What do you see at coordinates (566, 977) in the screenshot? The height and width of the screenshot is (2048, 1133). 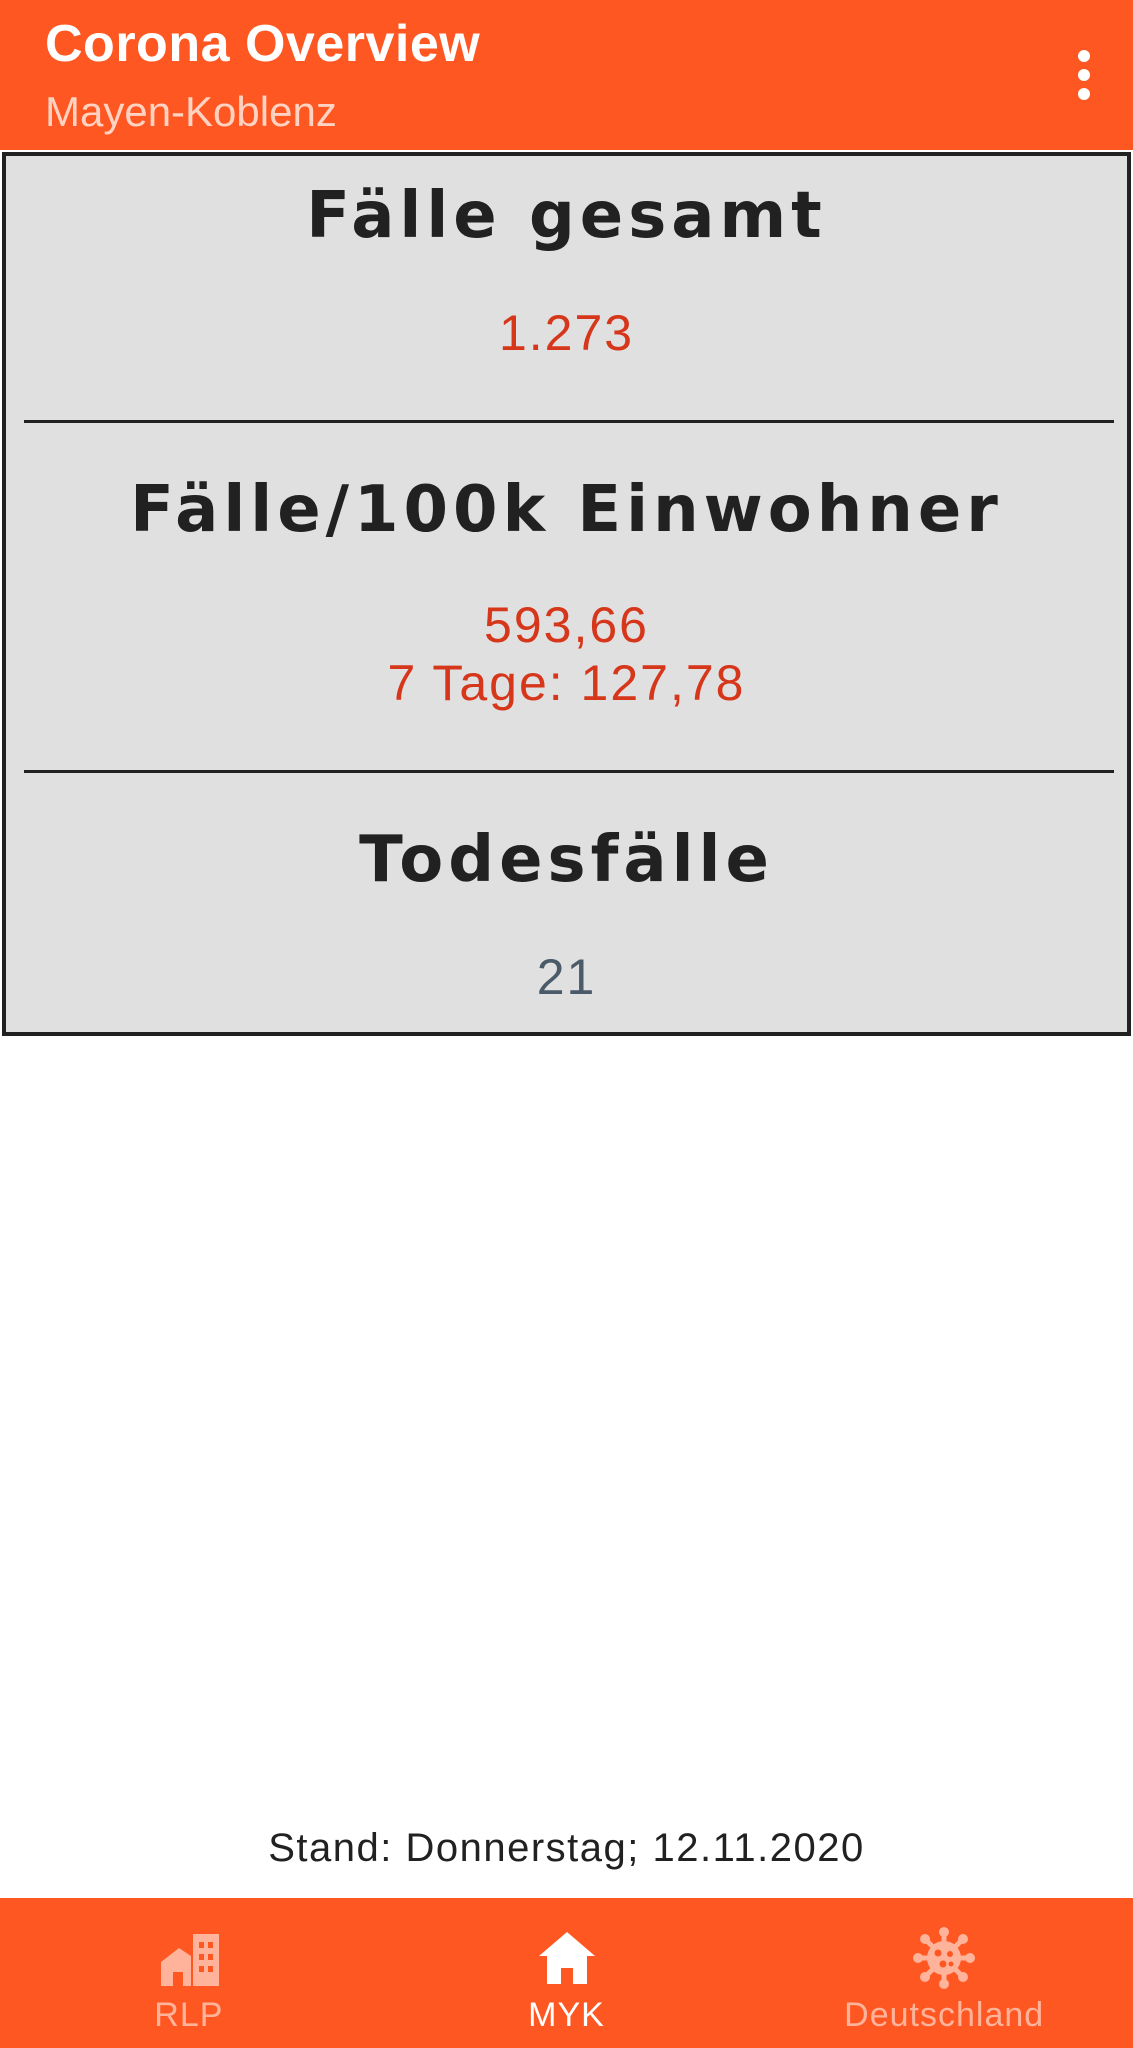 I see `deaths-value: 21` at bounding box center [566, 977].